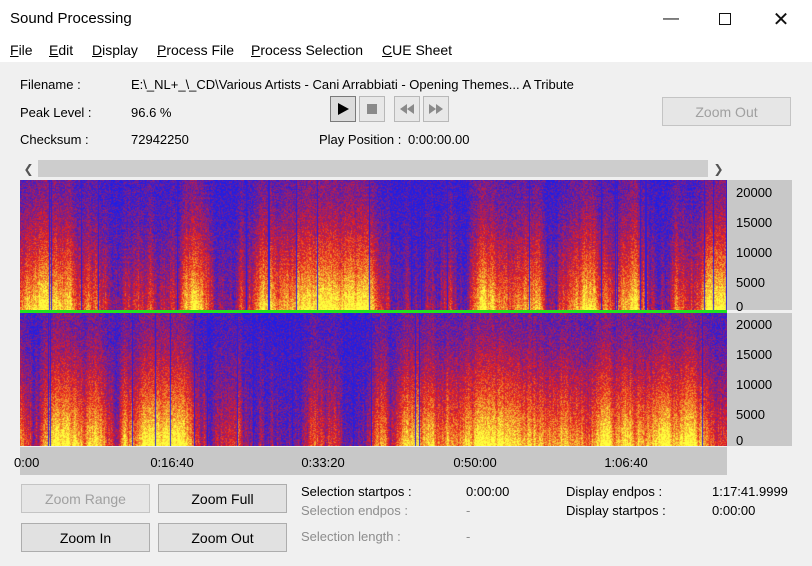 The height and width of the screenshot is (566, 812). What do you see at coordinates (626, 462) in the screenshot?
I see `time-tick: 1:06:40` at bounding box center [626, 462].